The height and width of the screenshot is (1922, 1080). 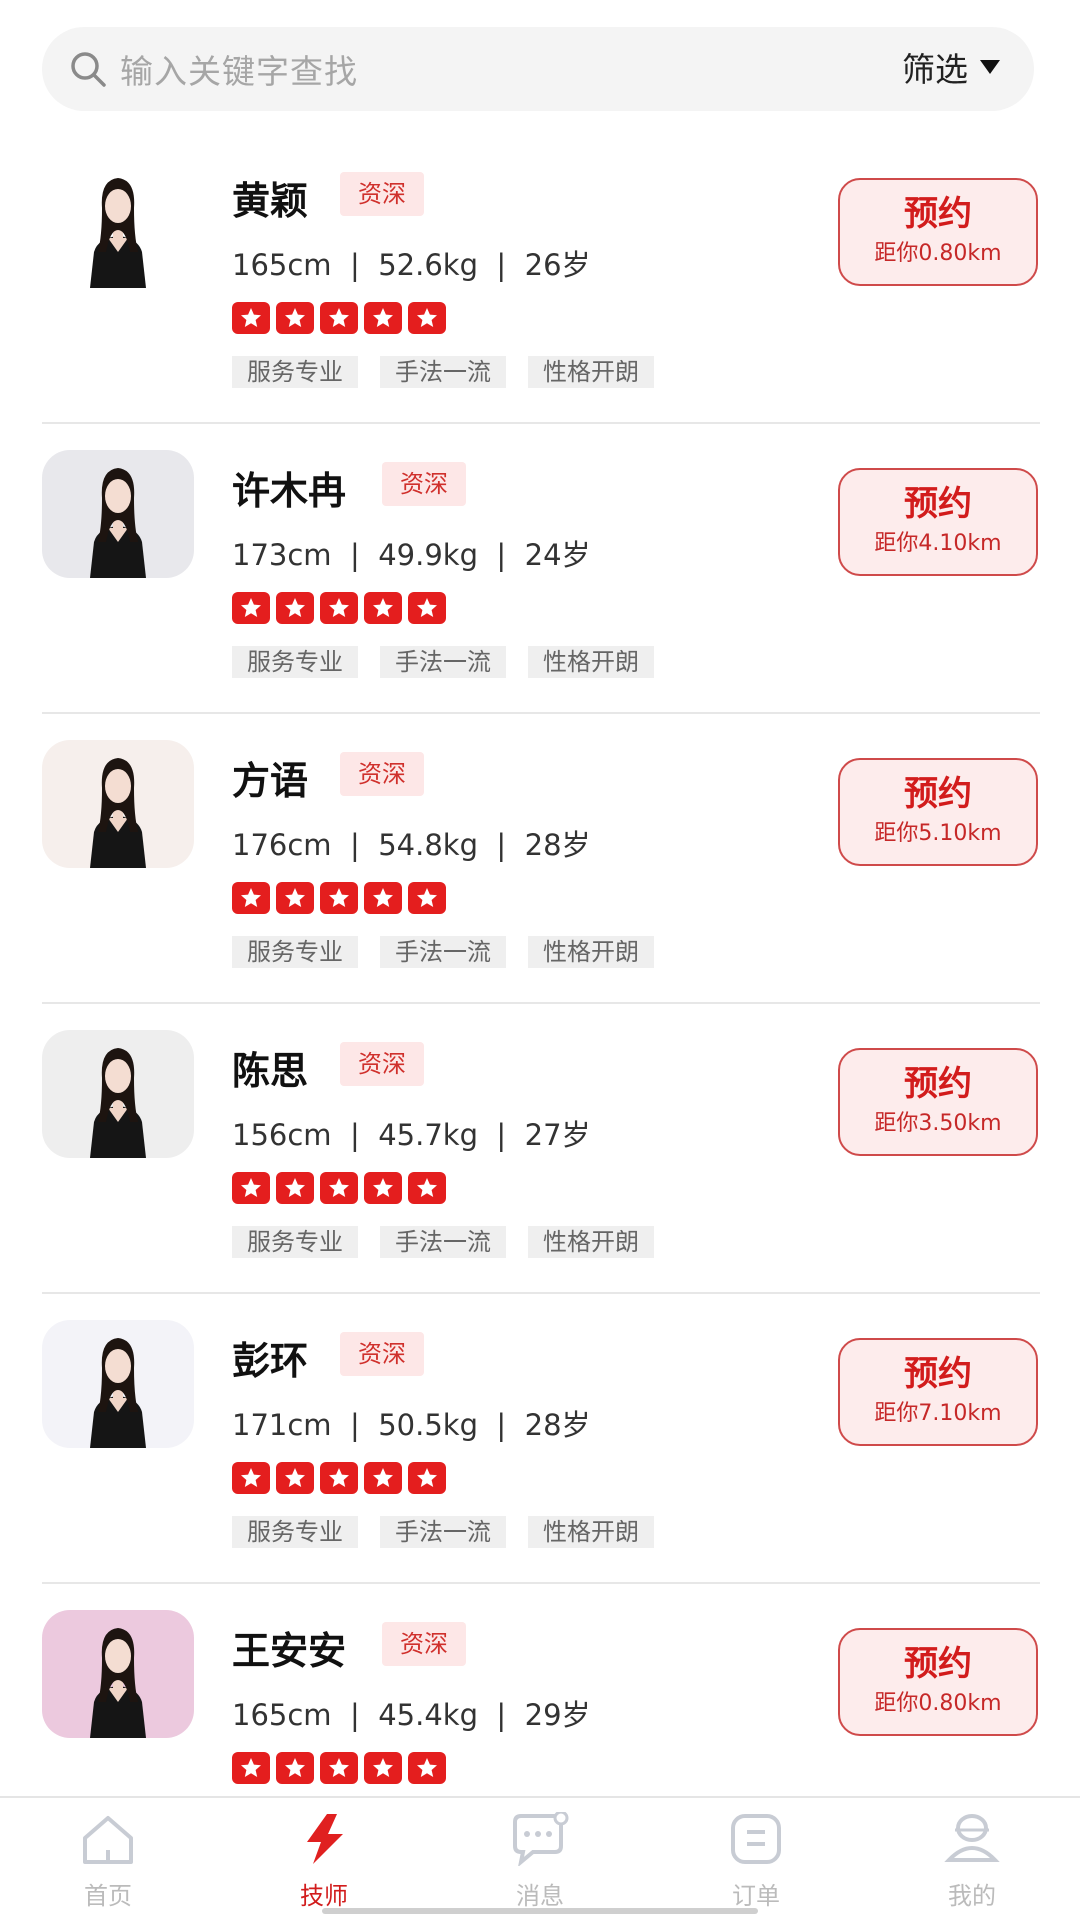 What do you see at coordinates (270, 1361) in the screenshot?
I see `therapist-name: 彭环` at bounding box center [270, 1361].